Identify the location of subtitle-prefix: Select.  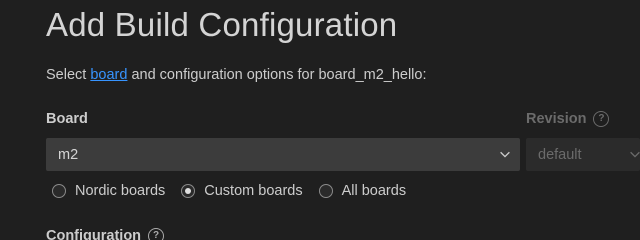
(68, 75).